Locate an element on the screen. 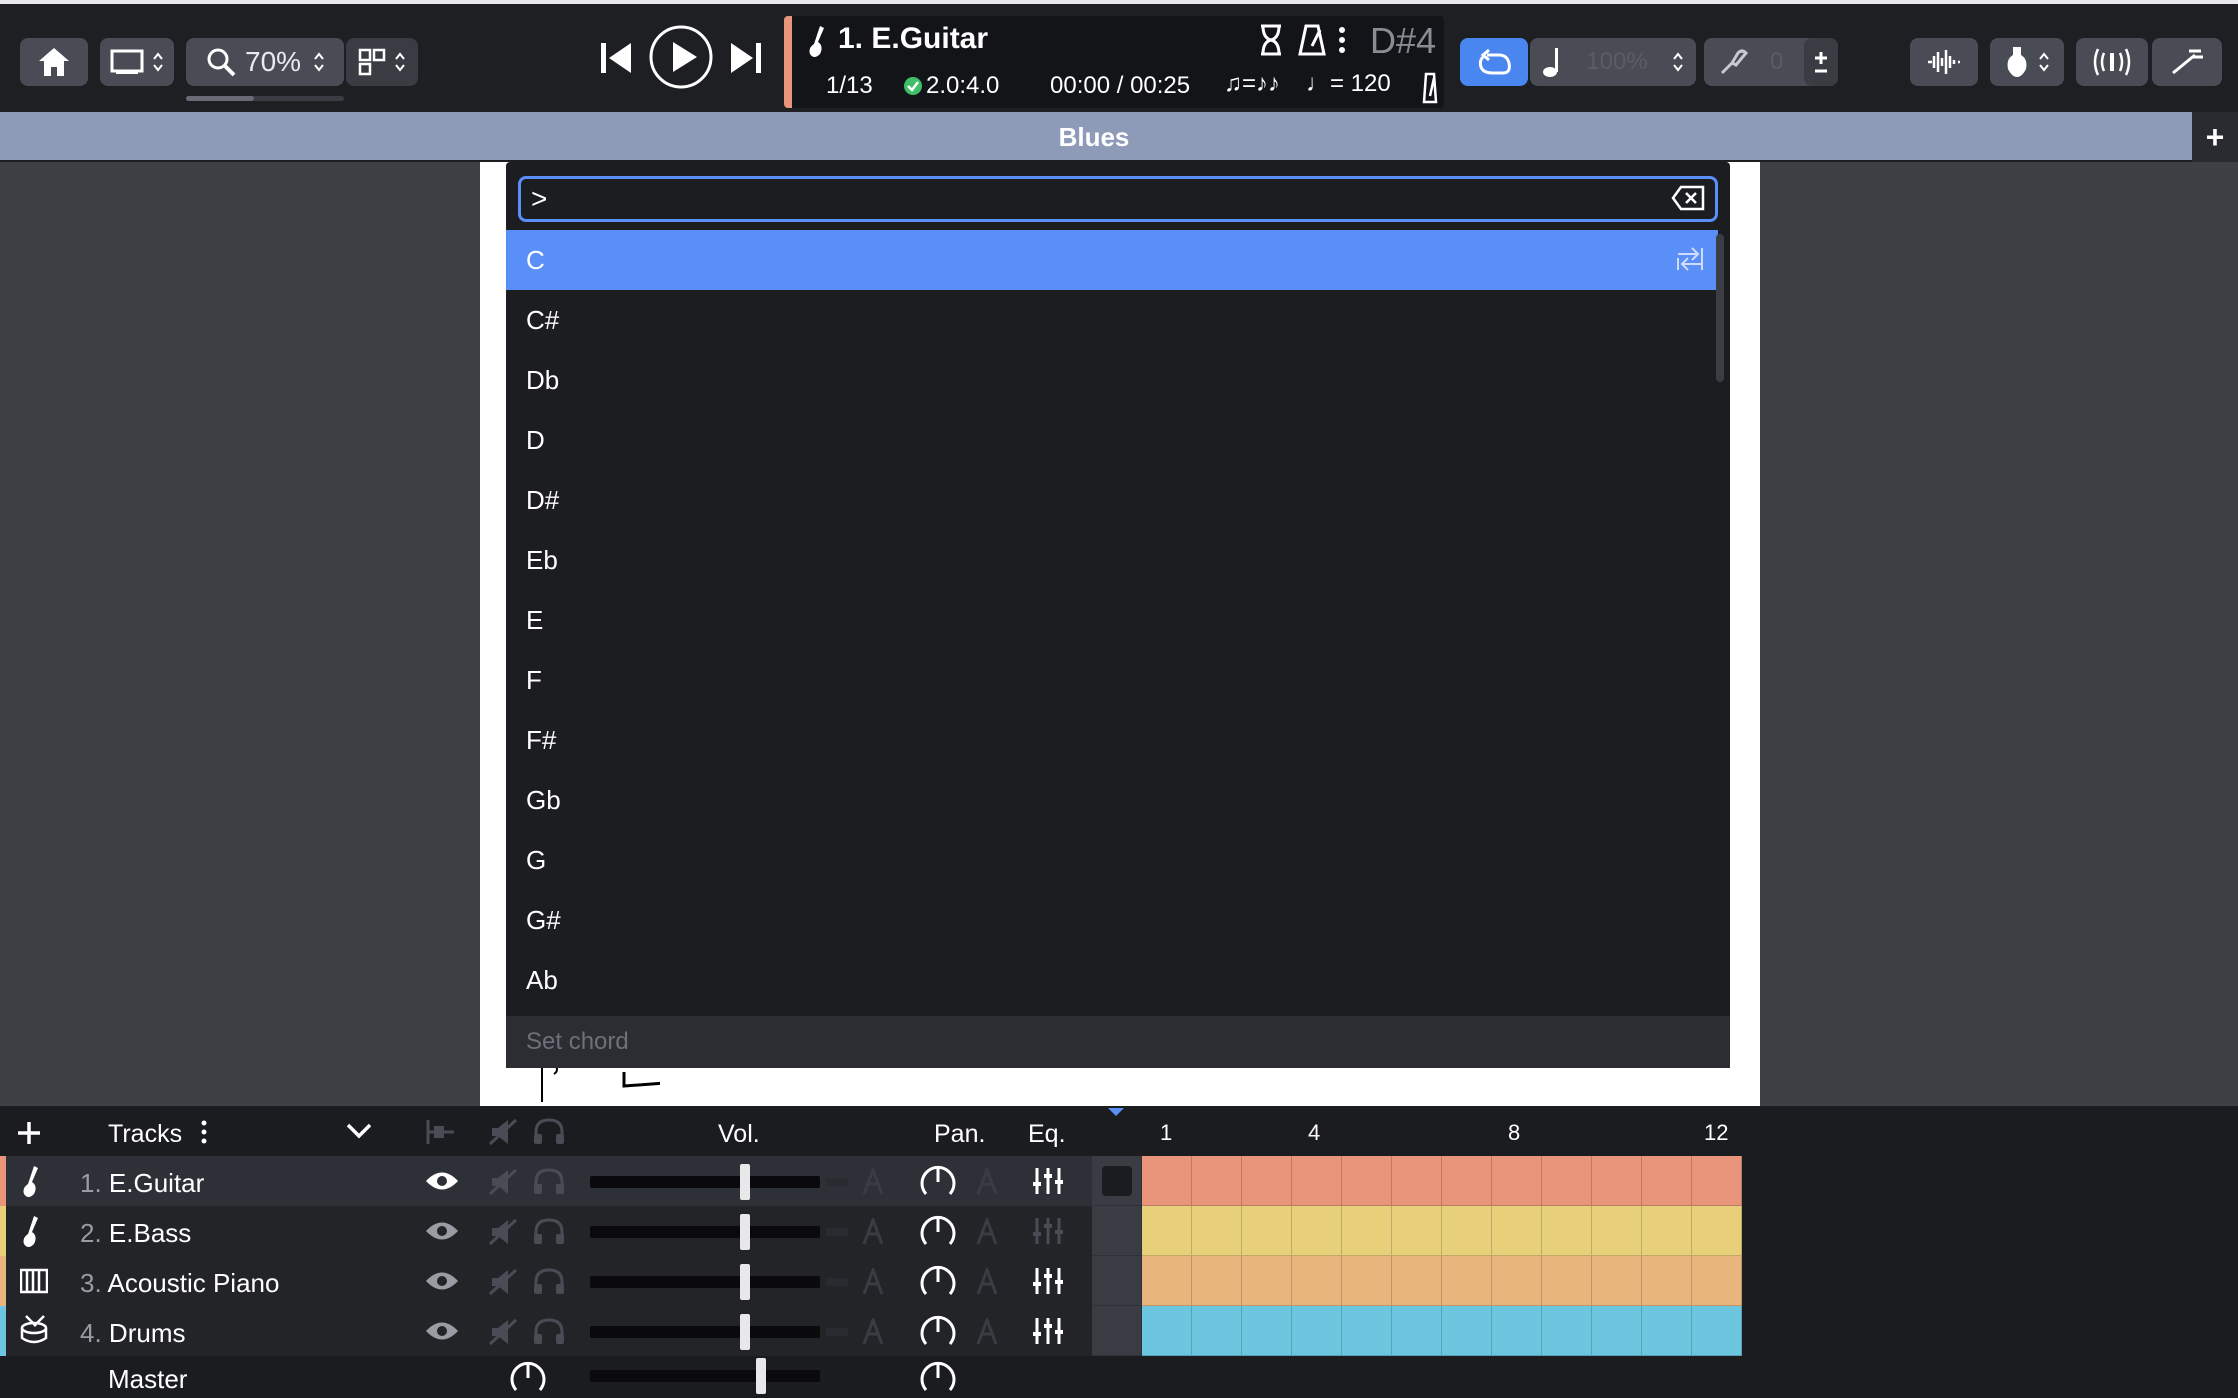 This screenshot has width=2238, height=1398. count-in-icon is located at coordinates (1430, 88).